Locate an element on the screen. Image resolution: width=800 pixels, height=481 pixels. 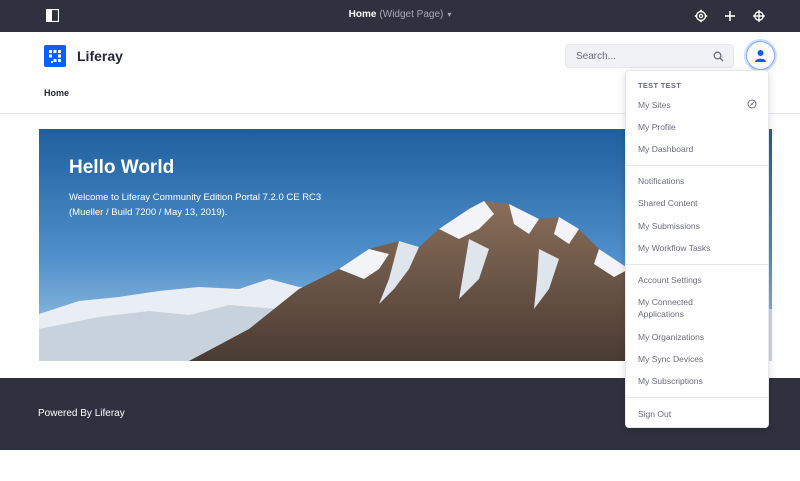
gear-icon is located at coordinates (701, 16).